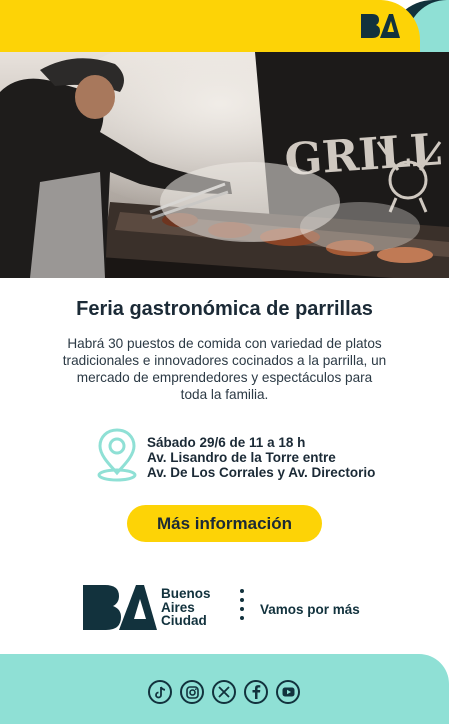  What do you see at coordinates (288, 692) in the screenshot?
I see `youtube-icon` at bounding box center [288, 692].